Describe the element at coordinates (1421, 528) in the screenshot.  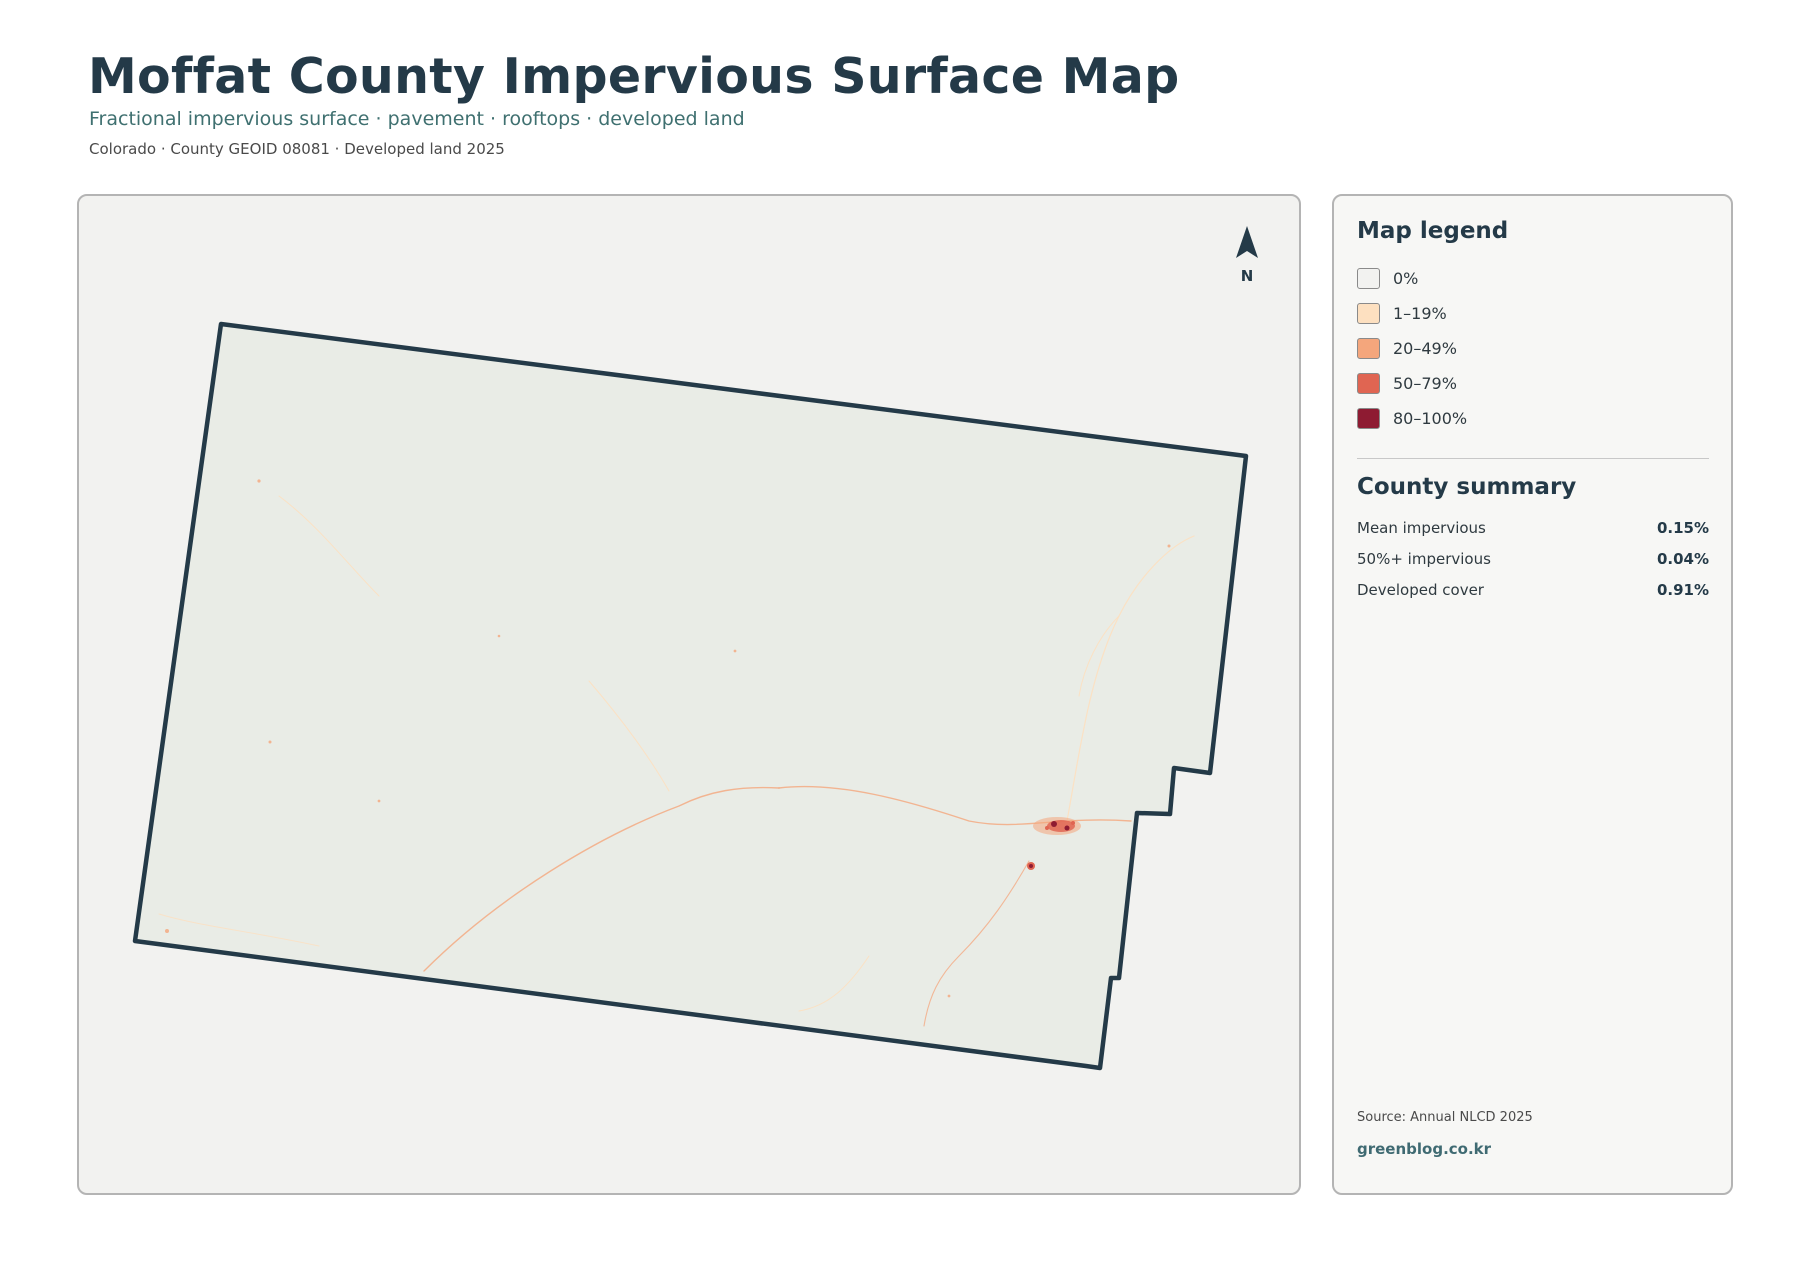
I see `summary-label: Mean impervious` at that location.